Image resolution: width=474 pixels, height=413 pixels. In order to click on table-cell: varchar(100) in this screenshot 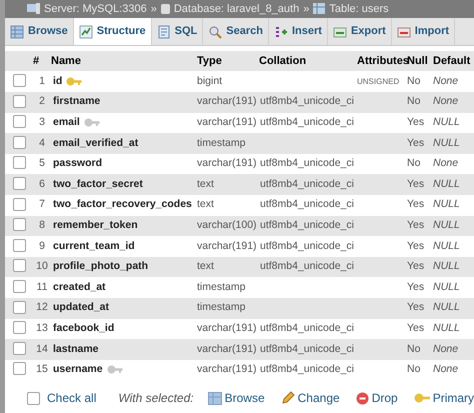, I will do `click(228, 226)`.